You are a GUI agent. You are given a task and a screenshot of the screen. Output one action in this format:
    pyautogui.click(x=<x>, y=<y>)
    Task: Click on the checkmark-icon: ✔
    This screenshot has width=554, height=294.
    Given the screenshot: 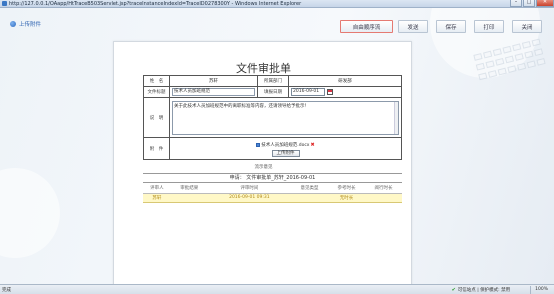 What is the action you would take?
    pyautogui.click(x=453, y=289)
    